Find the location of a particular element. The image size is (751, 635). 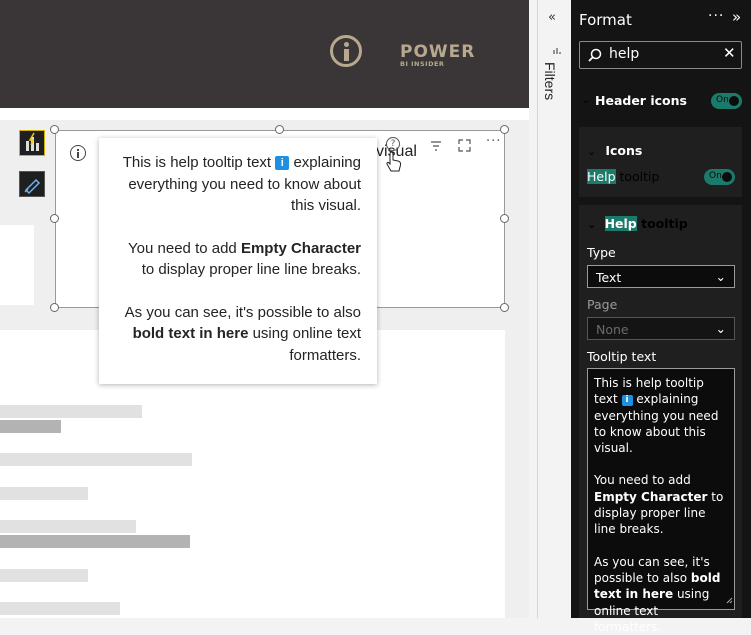

help-tooltip-section-label: tooltip is located at coordinates (664, 223).